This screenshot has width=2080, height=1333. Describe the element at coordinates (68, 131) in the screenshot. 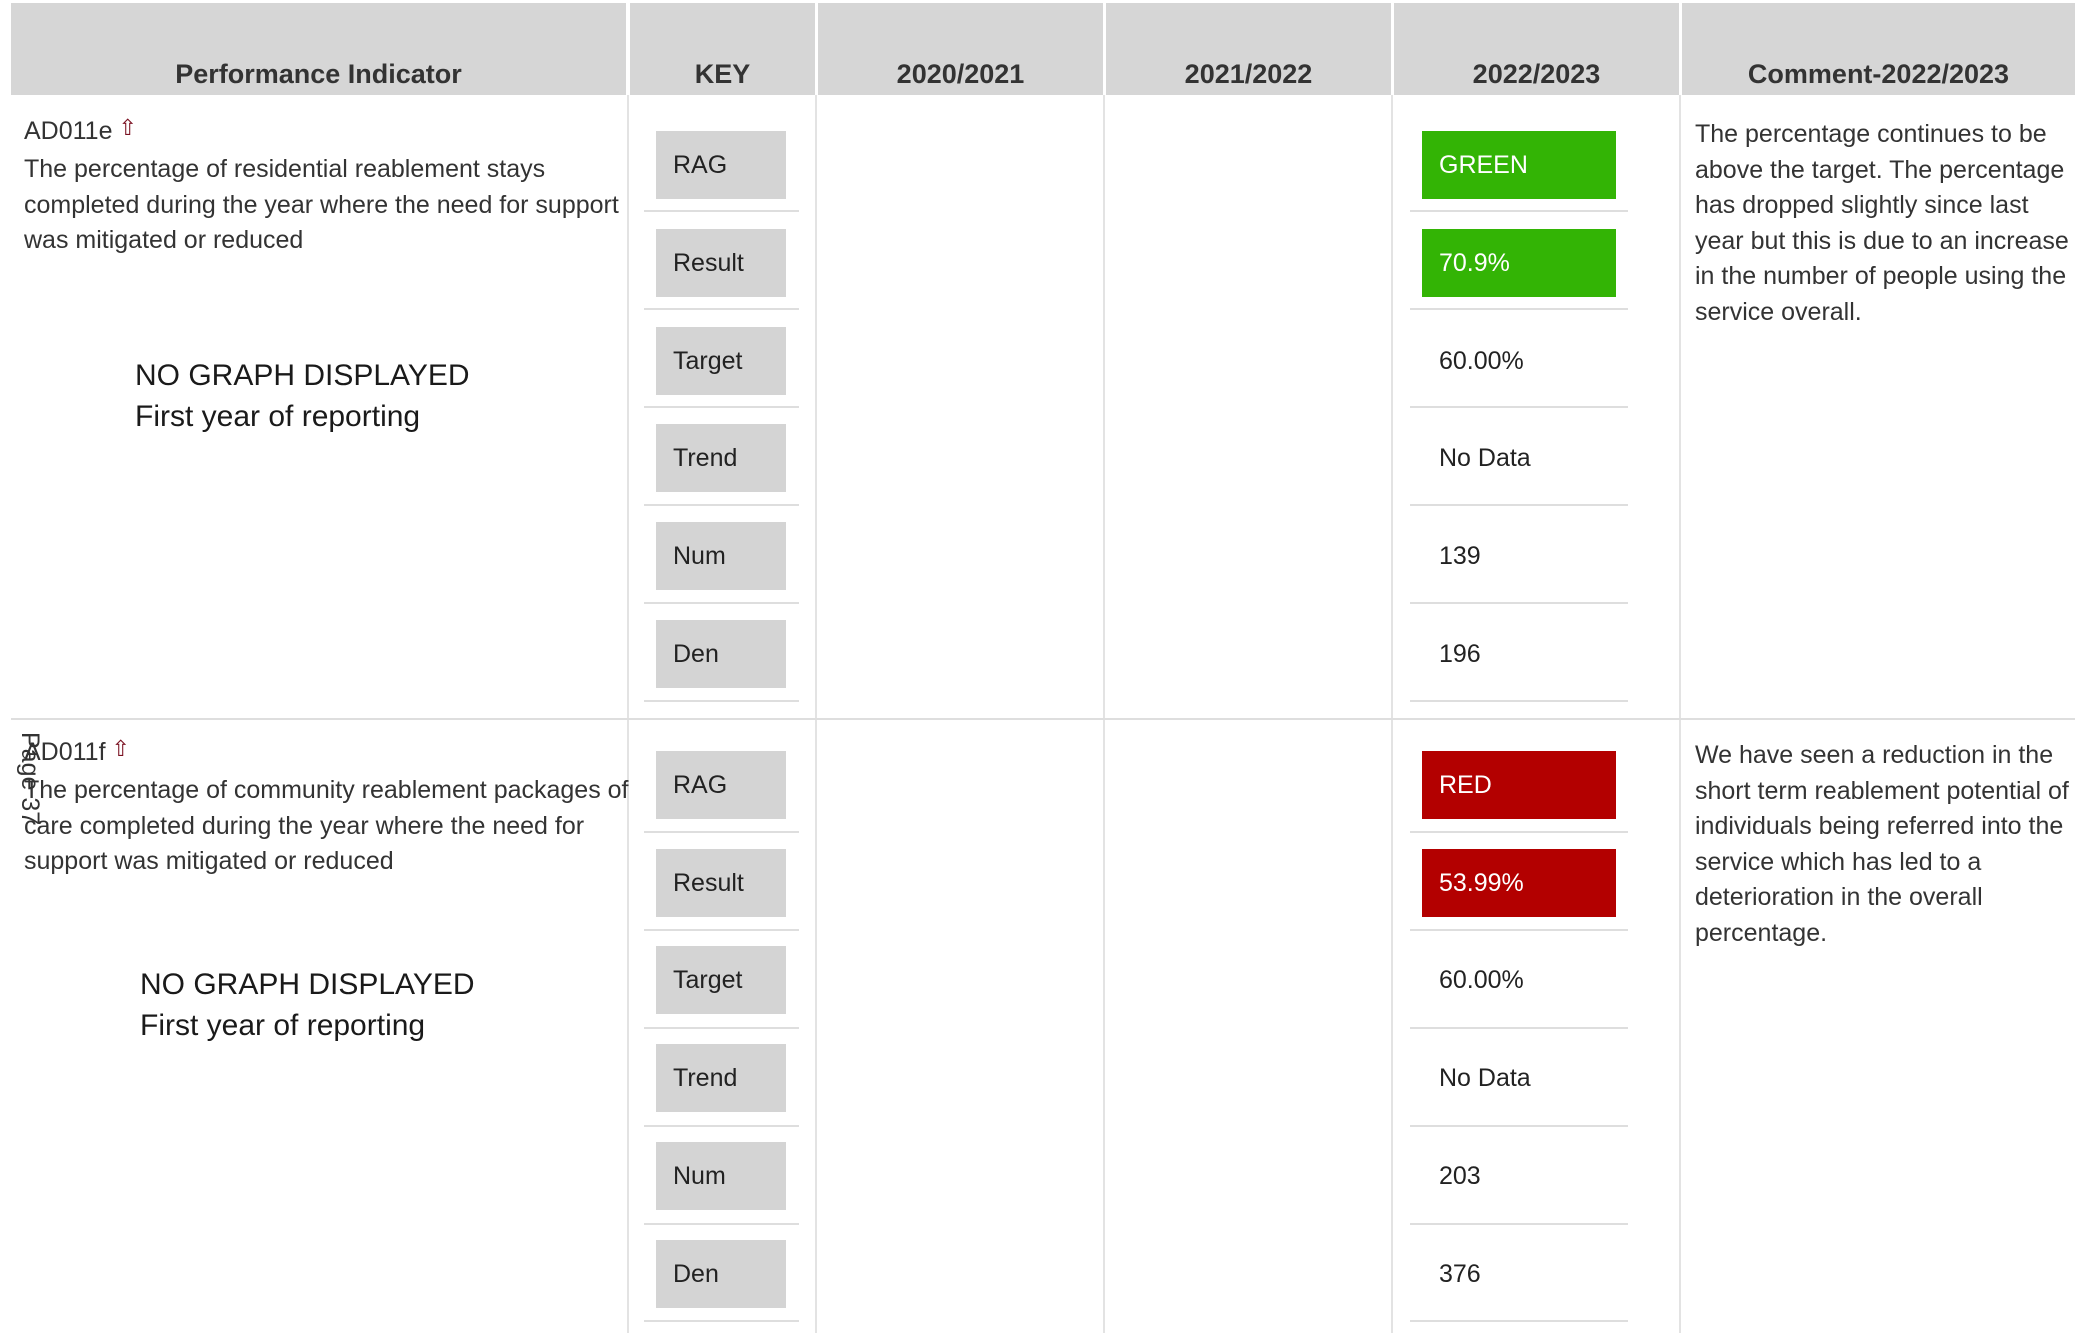

I see `indicator-code-text: AD011e` at that location.